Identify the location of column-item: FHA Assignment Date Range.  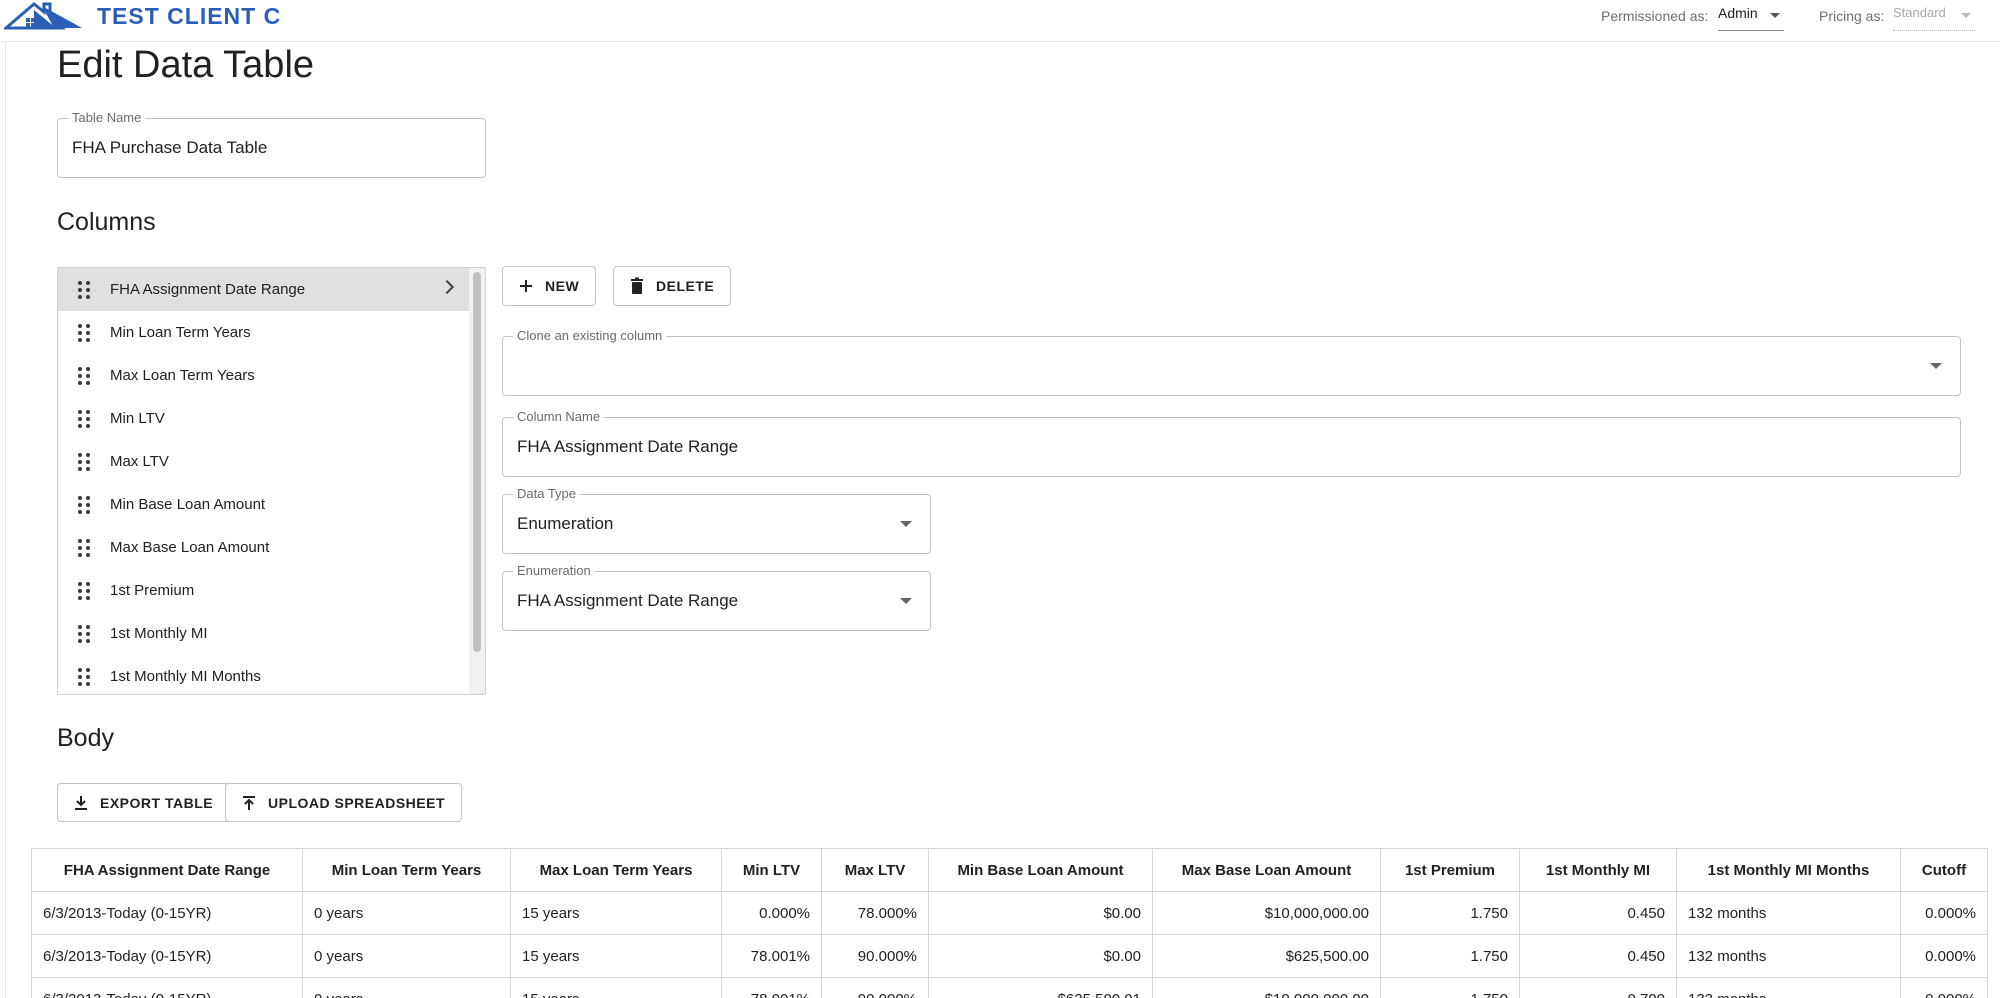
(264, 289).